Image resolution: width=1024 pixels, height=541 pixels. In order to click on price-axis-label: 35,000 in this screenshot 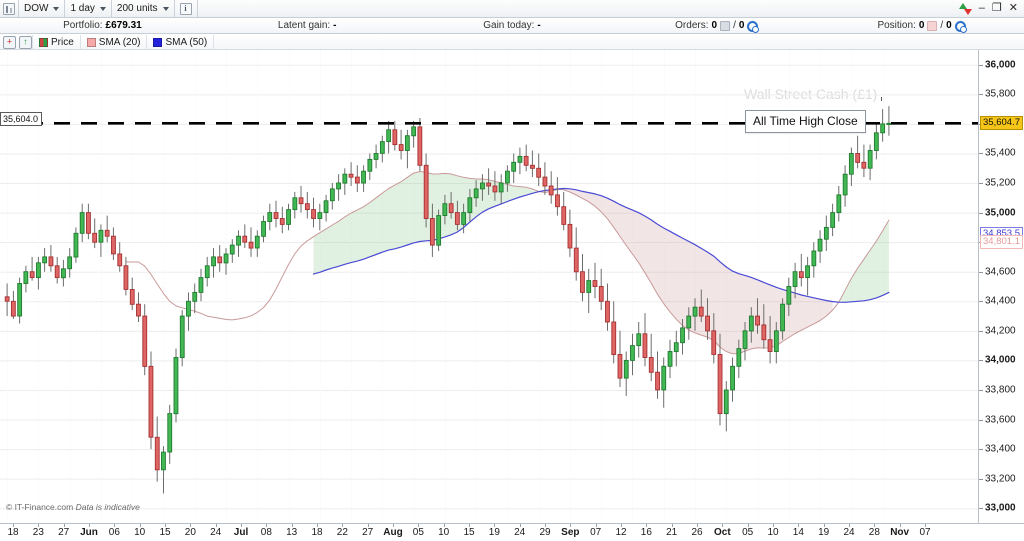, I will do `click(1000, 213)`.